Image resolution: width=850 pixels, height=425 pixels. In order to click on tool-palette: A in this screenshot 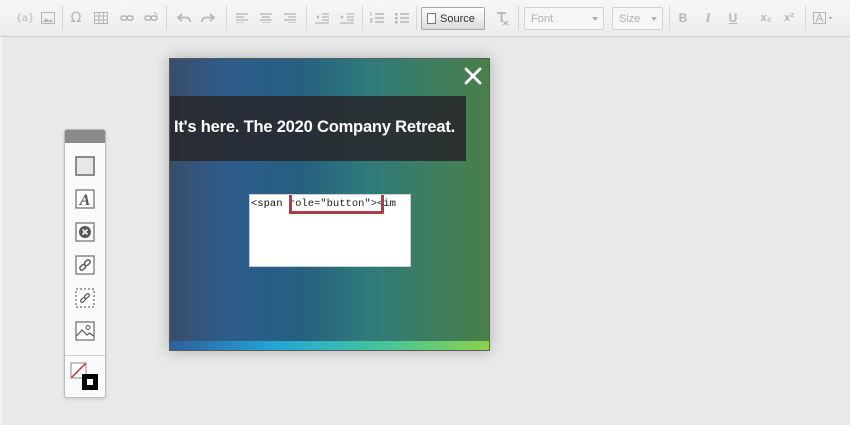, I will do `click(85, 263)`.